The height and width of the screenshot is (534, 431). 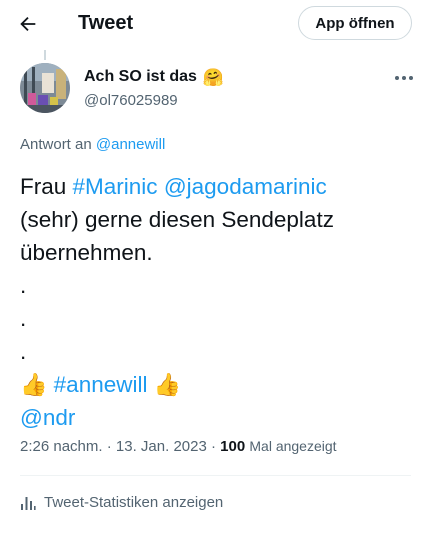 What do you see at coordinates (161, 446) in the screenshot?
I see `tweet-date: 13. Jan. 2023` at bounding box center [161, 446].